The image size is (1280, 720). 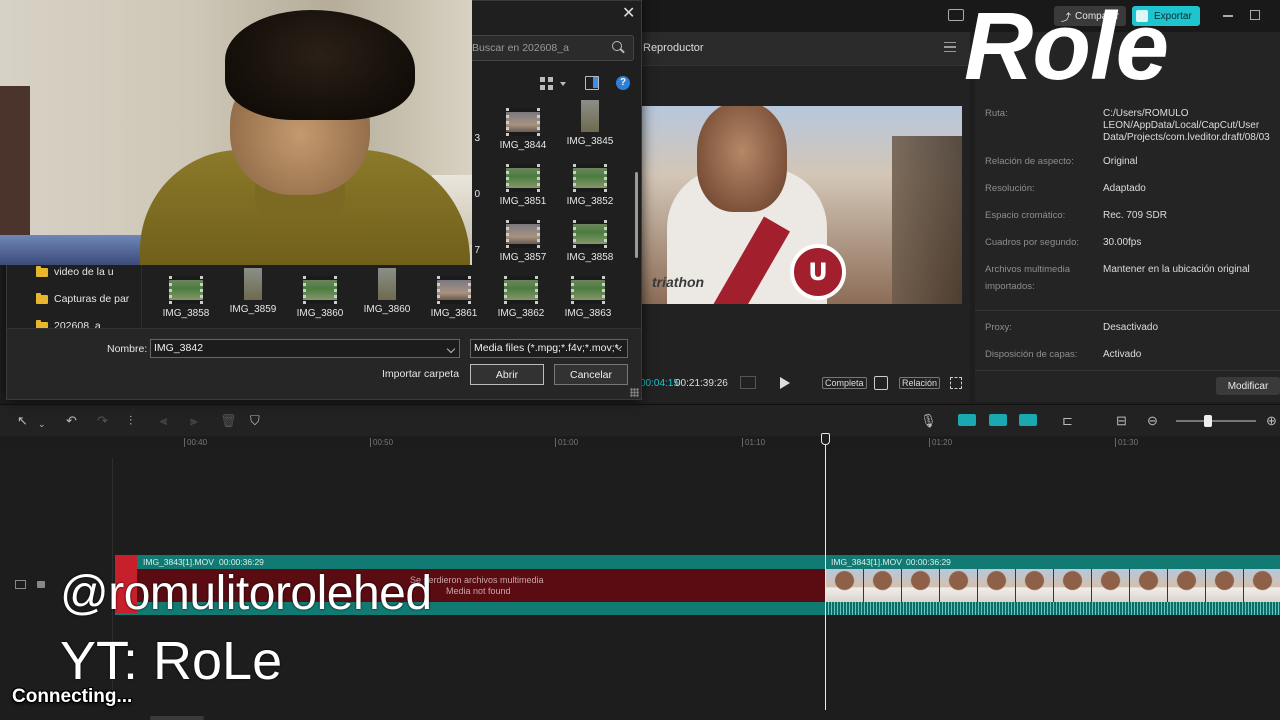 What do you see at coordinates (507, 374) in the screenshot?
I see `open-button: Abrir` at bounding box center [507, 374].